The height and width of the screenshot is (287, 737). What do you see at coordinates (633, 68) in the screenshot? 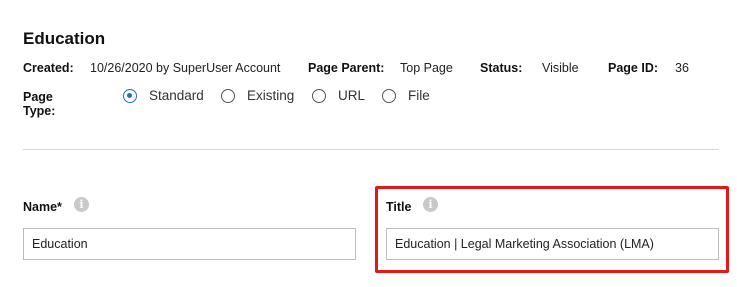
I see `page-id-label: Page ID:` at bounding box center [633, 68].